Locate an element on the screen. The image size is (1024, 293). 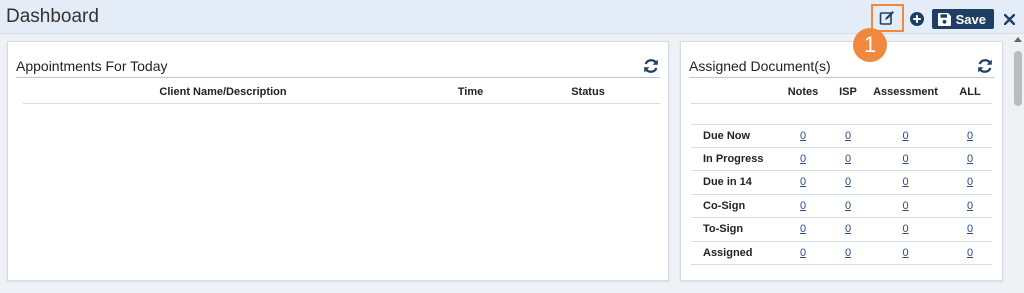
appointments-table-header: Client Name/Description Time Status is located at coordinates (341, 92).